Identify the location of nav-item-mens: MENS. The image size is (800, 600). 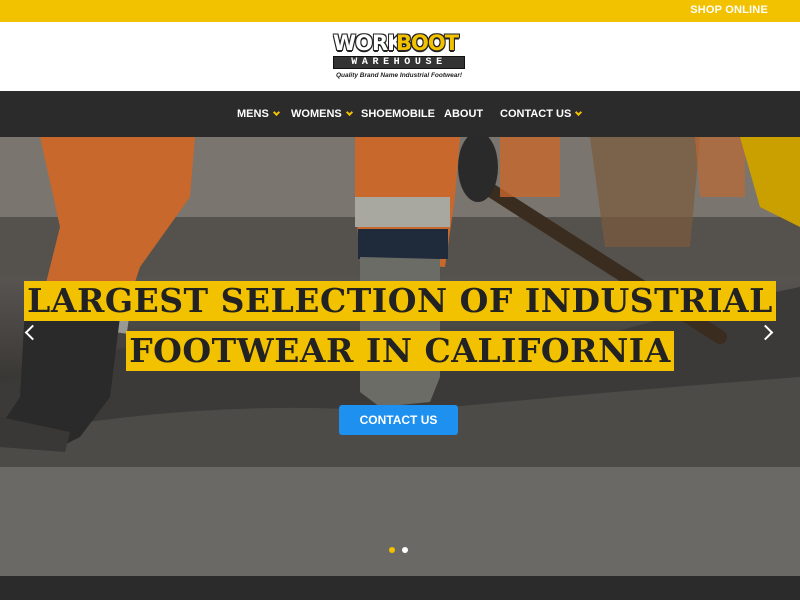
(258, 114).